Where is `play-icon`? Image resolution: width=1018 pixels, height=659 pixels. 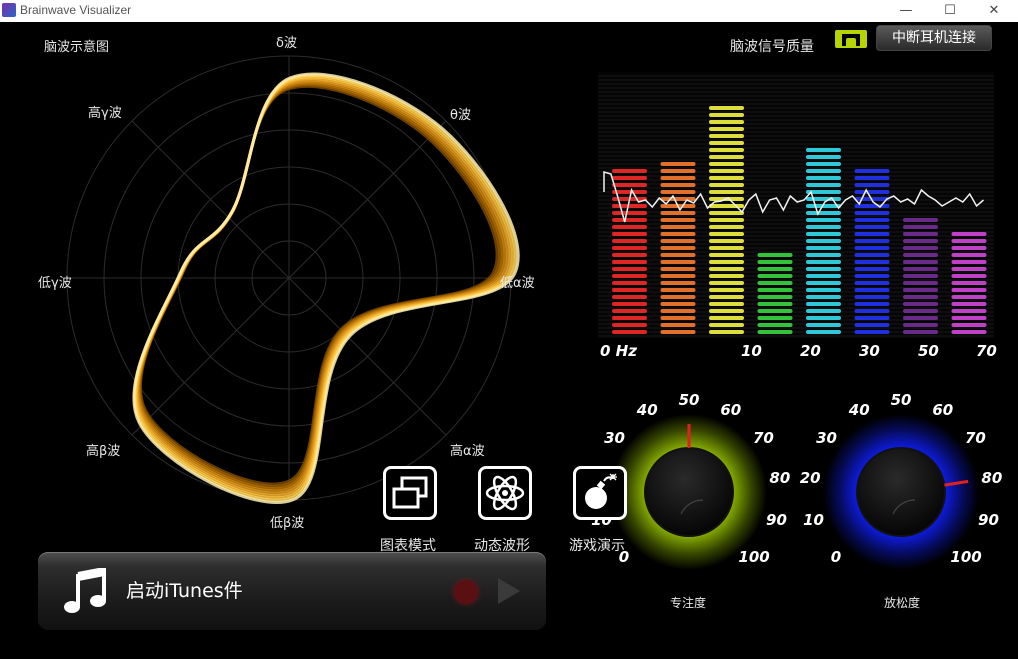
play-icon is located at coordinates (509, 591).